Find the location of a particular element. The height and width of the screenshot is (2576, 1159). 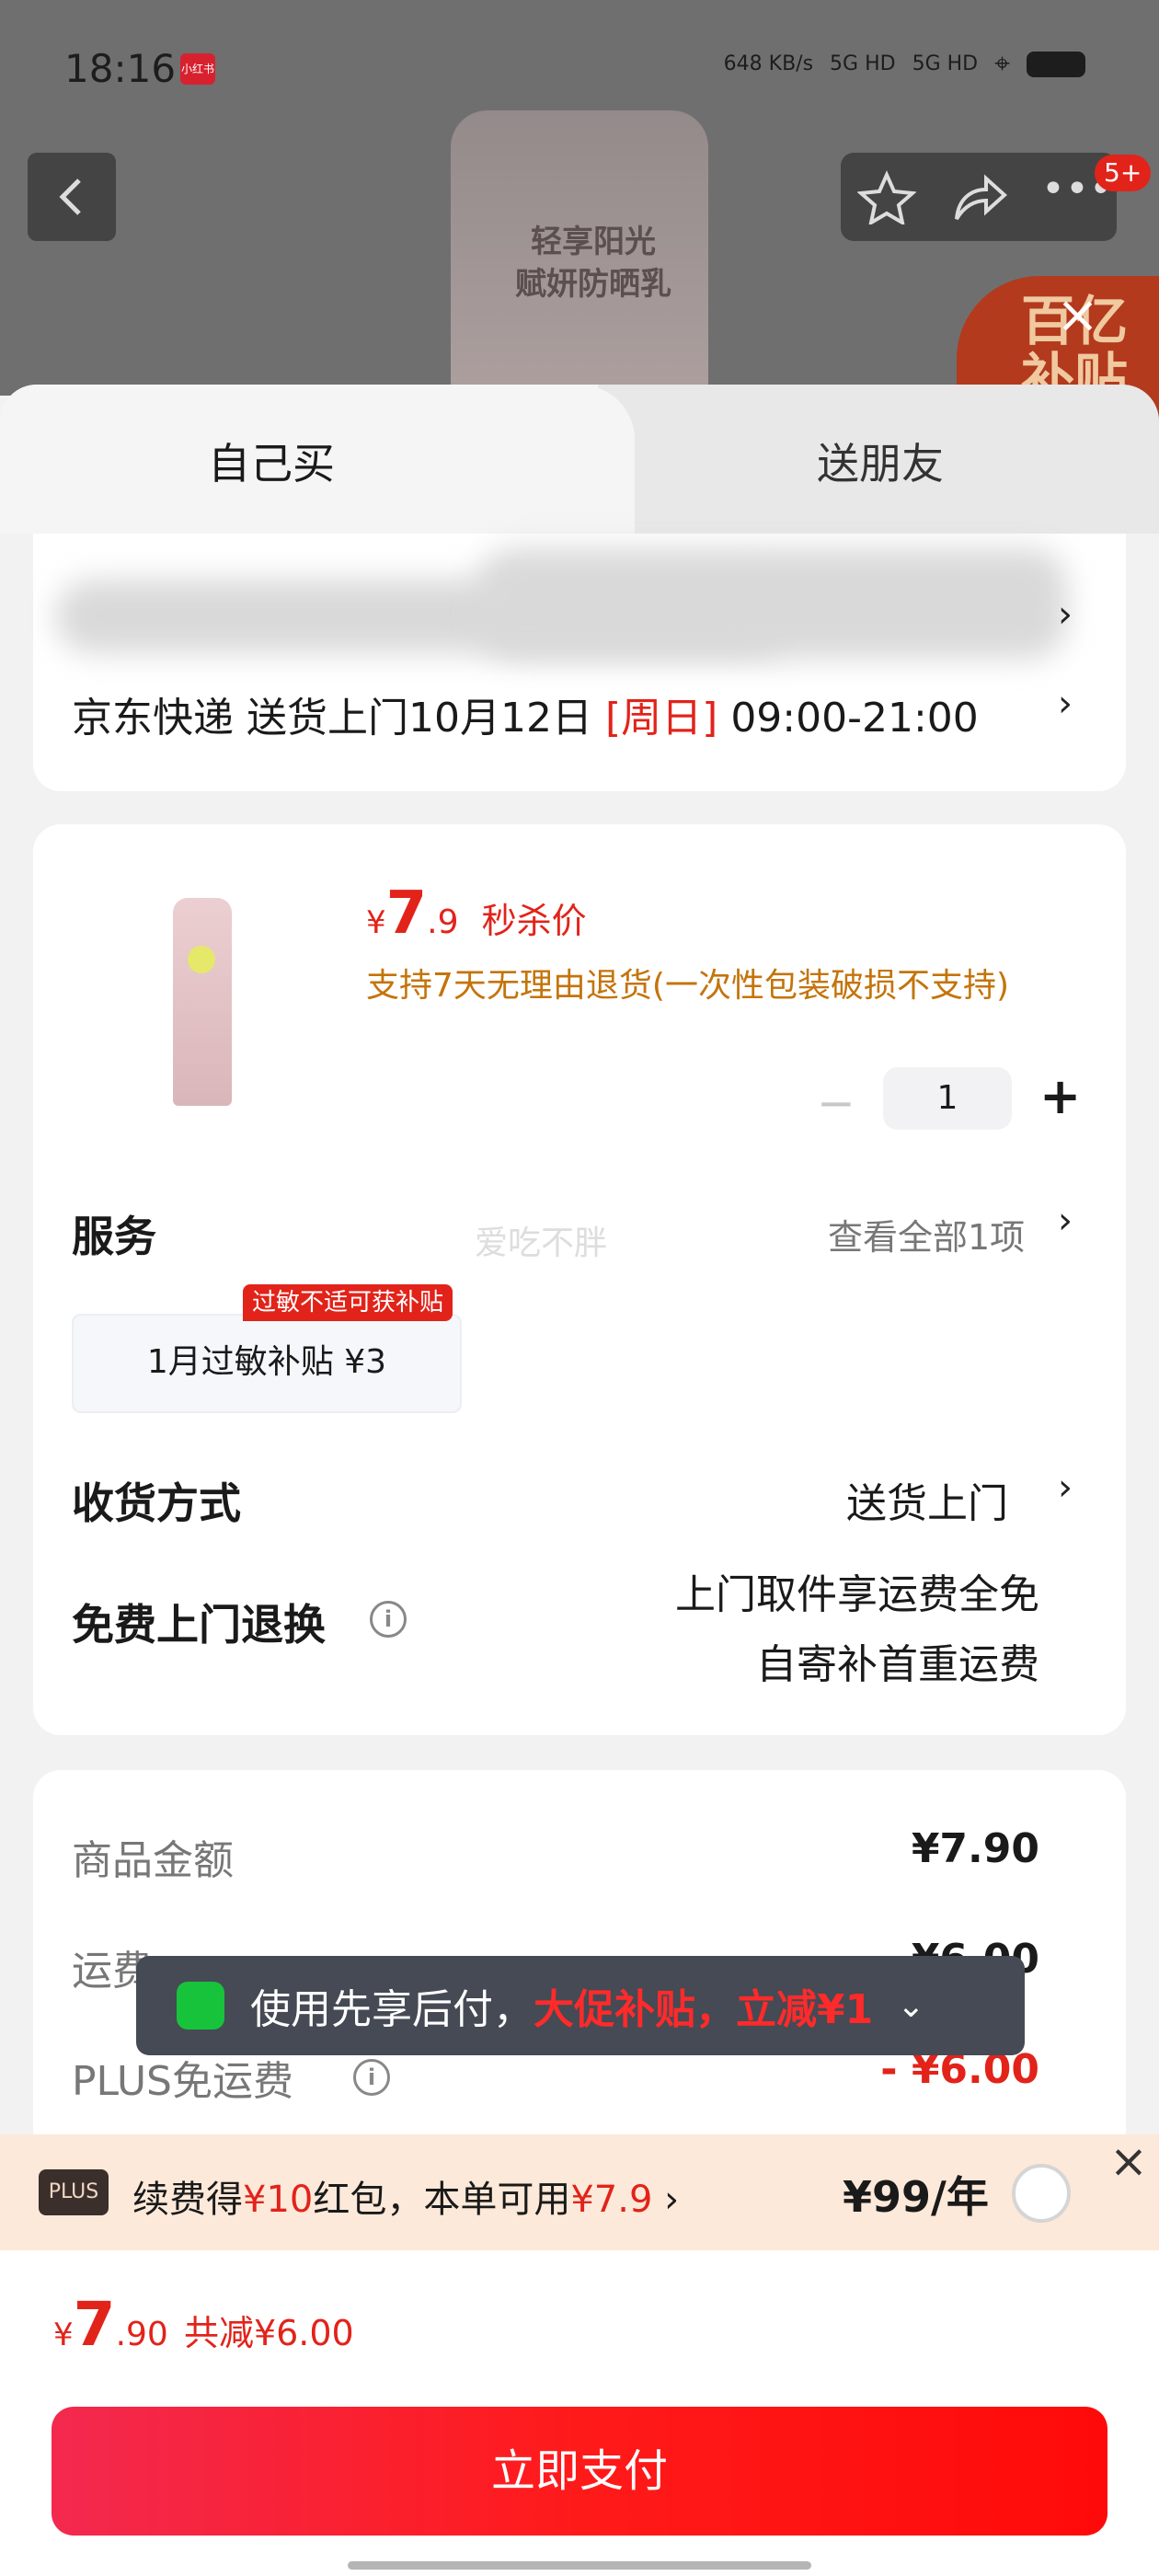

shopping-bag-icon is located at coordinates (200, 2006).